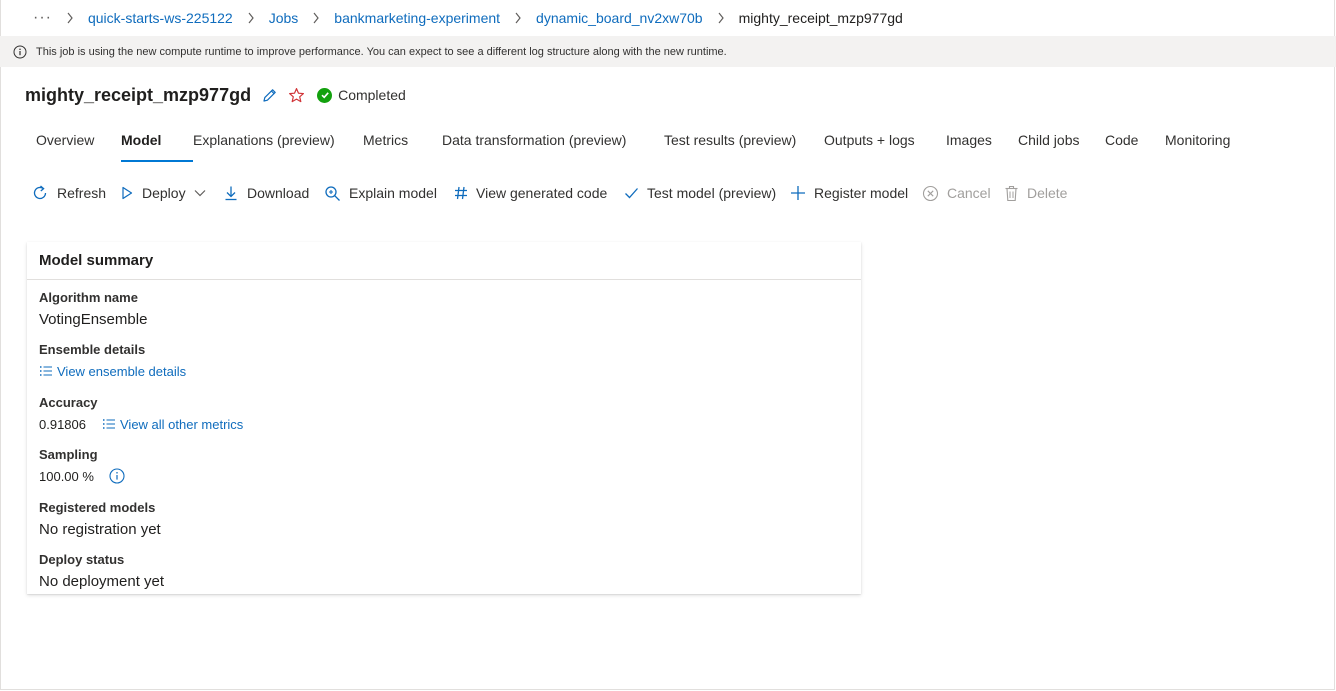 Image resolution: width=1336 pixels, height=691 pixels. Describe the element at coordinates (631, 193) in the screenshot. I see `checkmark-icon` at that location.